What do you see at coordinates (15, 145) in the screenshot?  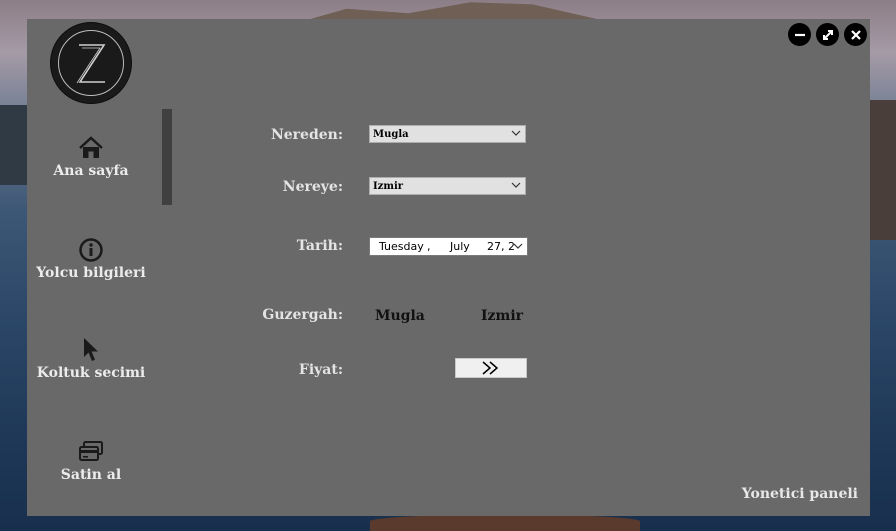 I see `desktop-wallpaper-rock-left` at bounding box center [15, 145].